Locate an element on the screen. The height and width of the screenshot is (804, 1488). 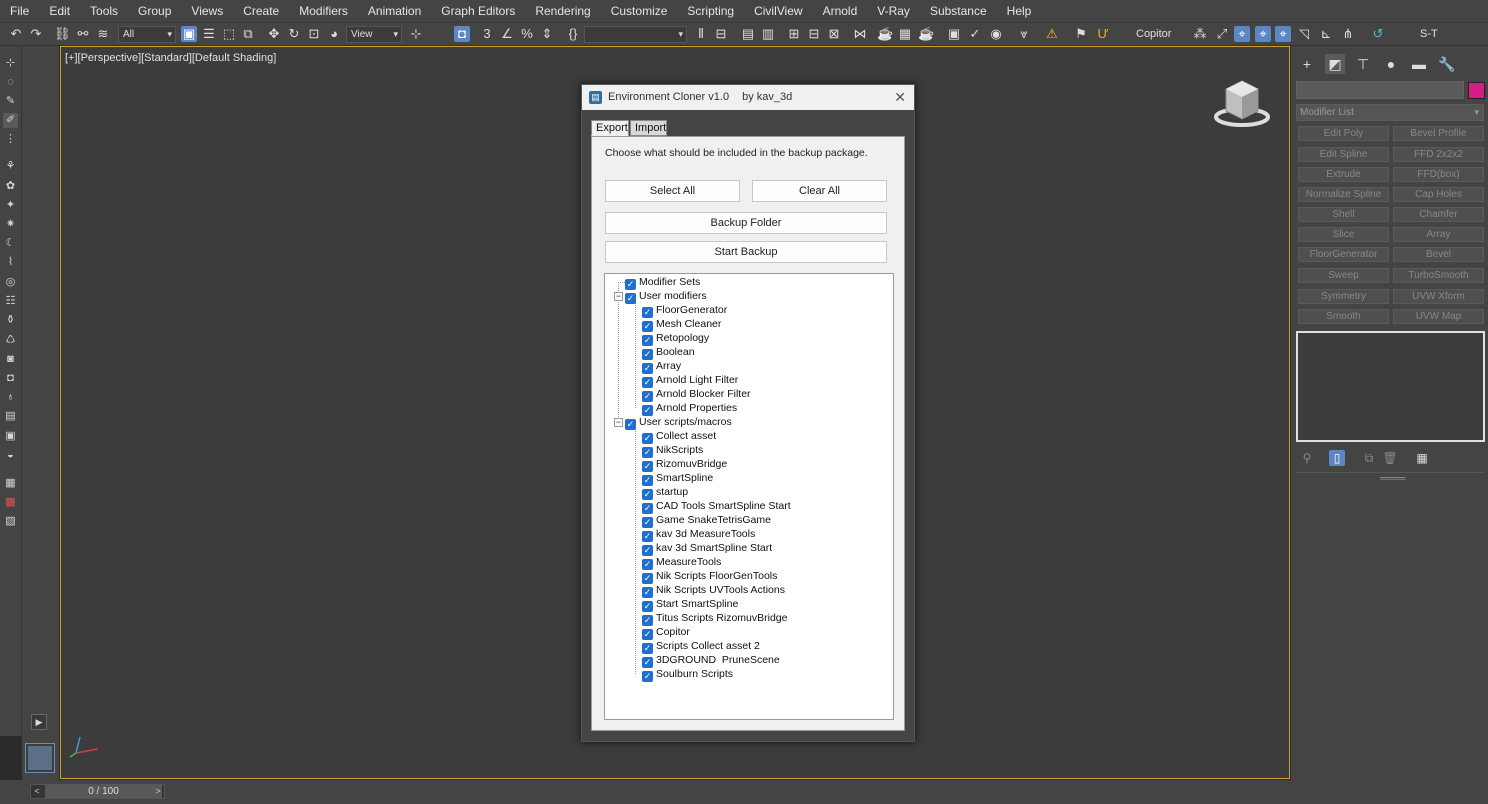
menu-group: Group is located at coordinates (154, 11).